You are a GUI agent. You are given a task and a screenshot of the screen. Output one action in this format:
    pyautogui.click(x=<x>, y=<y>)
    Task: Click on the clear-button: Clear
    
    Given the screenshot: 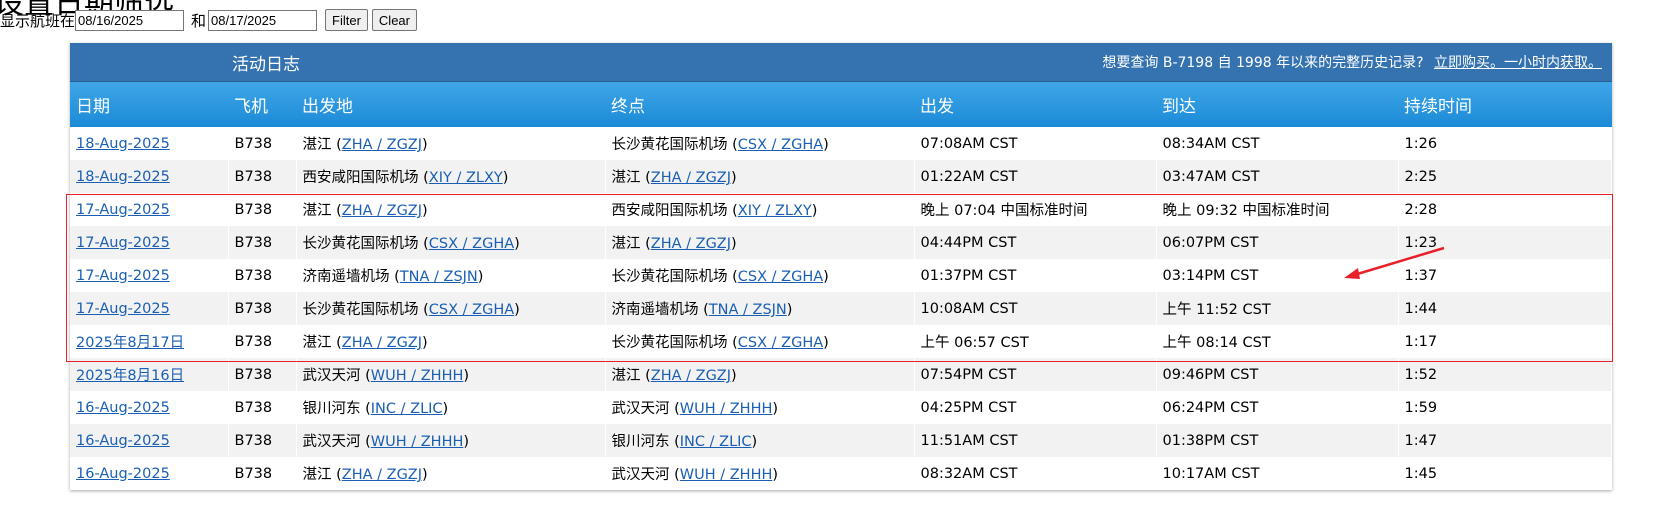 What is the action you would take?
    pyautogui.click(x=394, y=20)
    